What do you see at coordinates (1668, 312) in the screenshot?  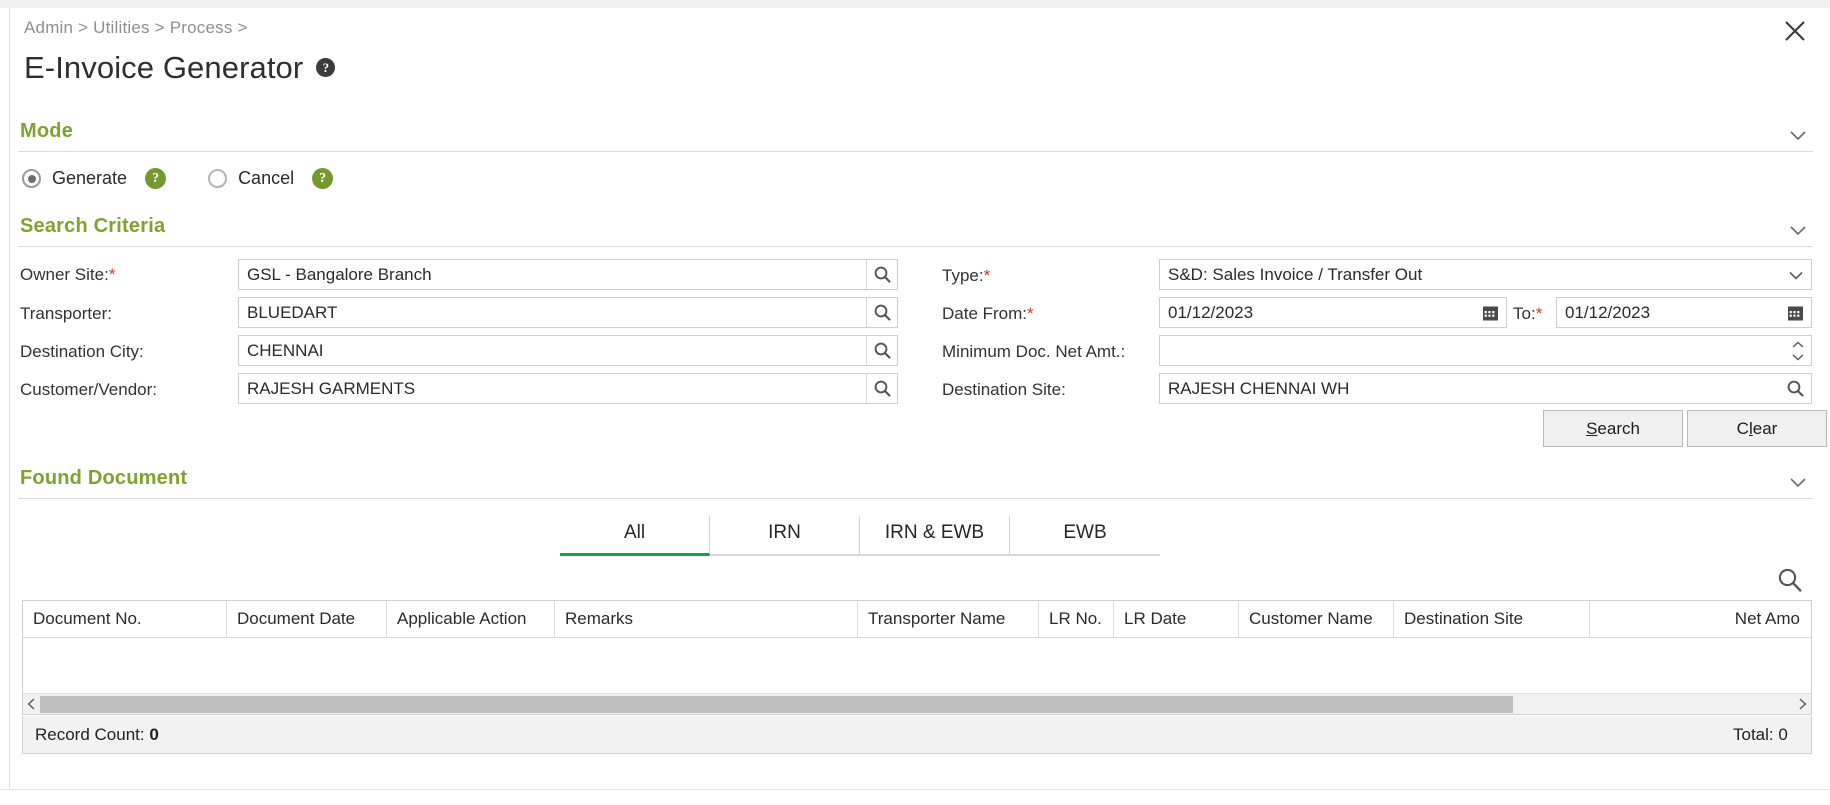 I see `date-to-value: 01/12/2023` at bounding box center [1668, 312].